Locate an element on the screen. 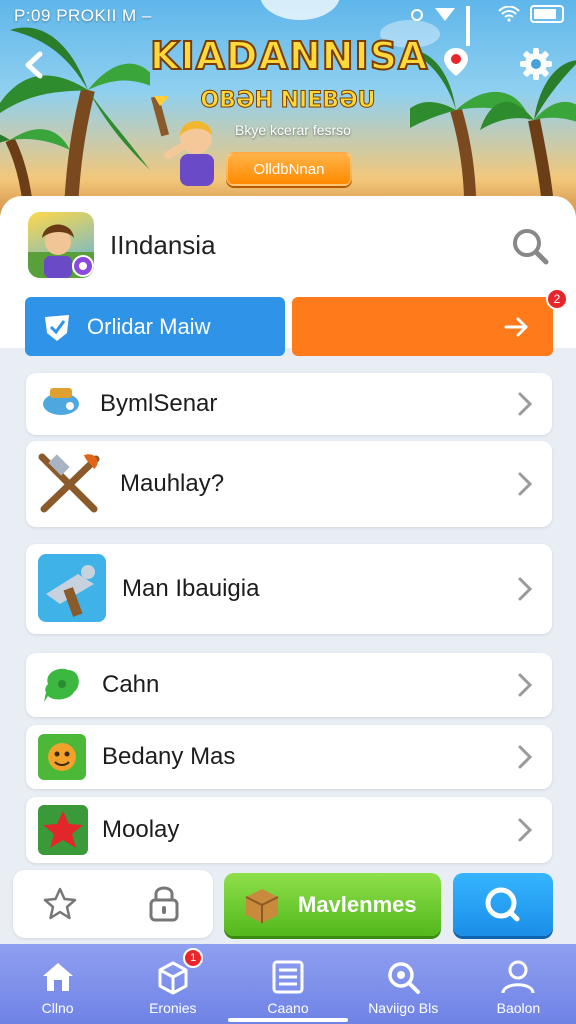 The height and width of the screenshot is (1024, 576). cellular-signal-icon is located at coordinates (477, 26).